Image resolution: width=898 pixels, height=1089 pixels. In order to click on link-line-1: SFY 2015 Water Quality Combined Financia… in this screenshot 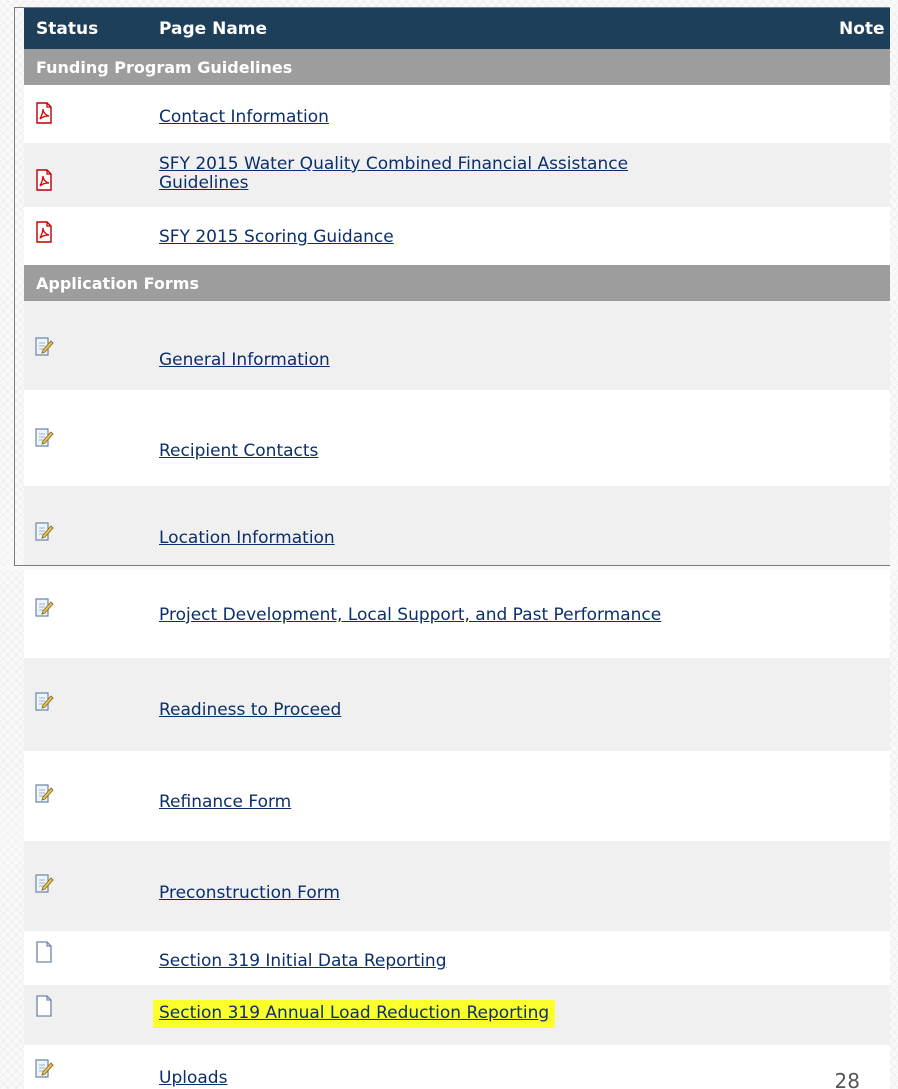, I will do `click(394, 164)`.